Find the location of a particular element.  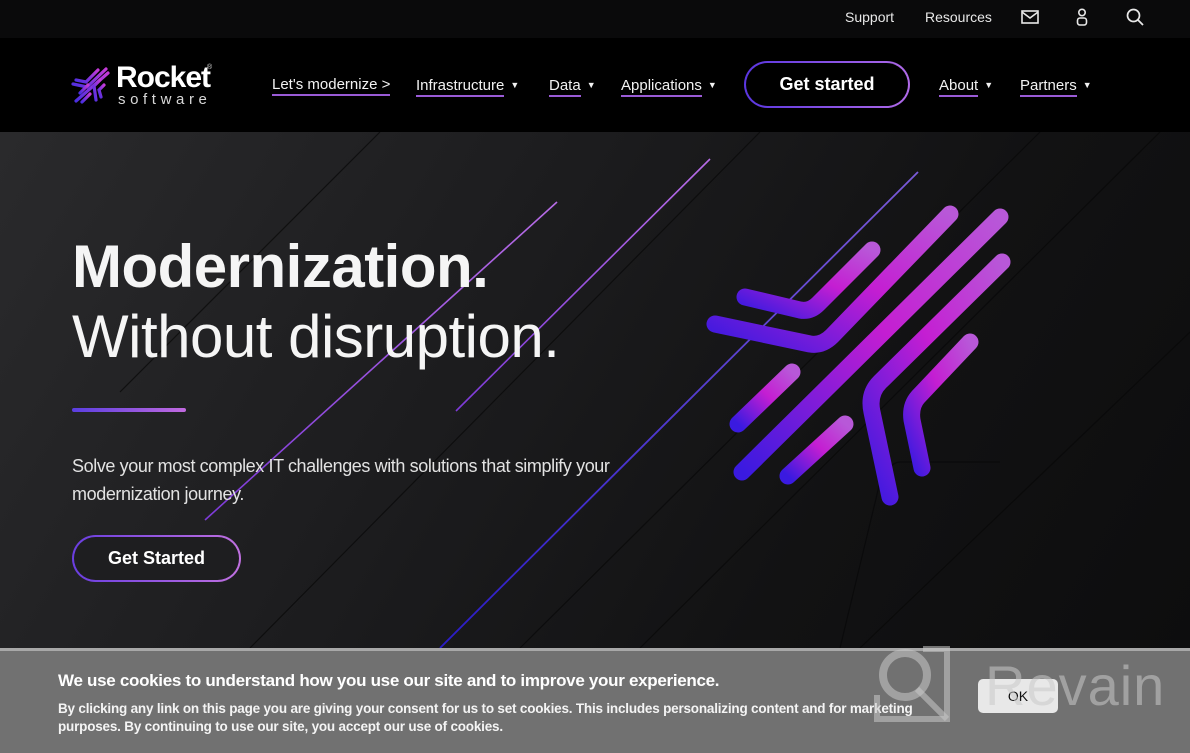

utility-bar: Support Resources is located at coordinates (595, 19).